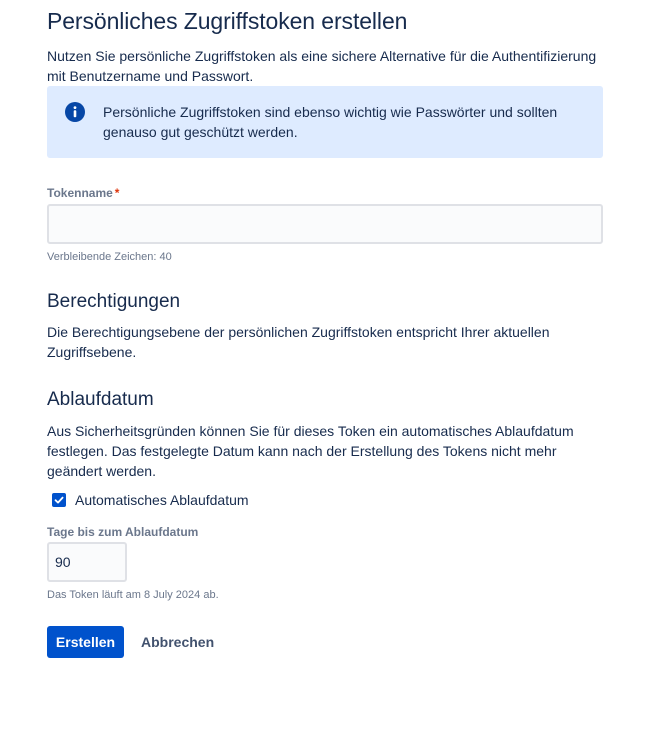  Describe the element at coordinates (75, 112) in the screenshot. I see `info-icon` at that location.